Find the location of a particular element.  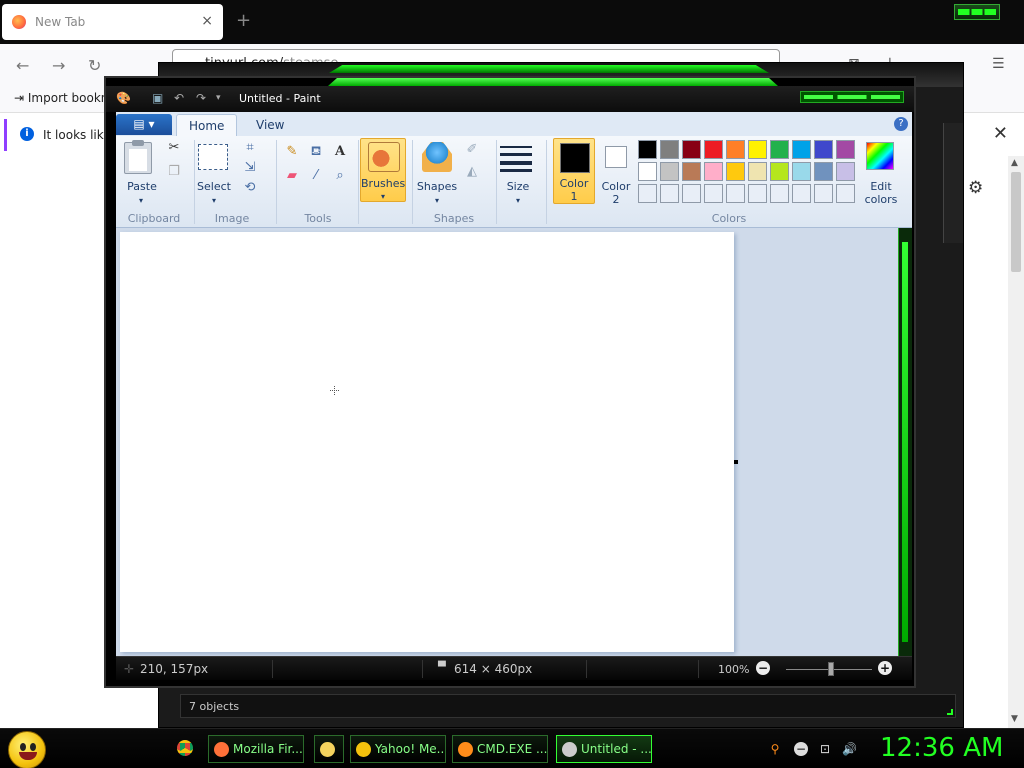

tab-view: View is located at coordinates (270, 125).